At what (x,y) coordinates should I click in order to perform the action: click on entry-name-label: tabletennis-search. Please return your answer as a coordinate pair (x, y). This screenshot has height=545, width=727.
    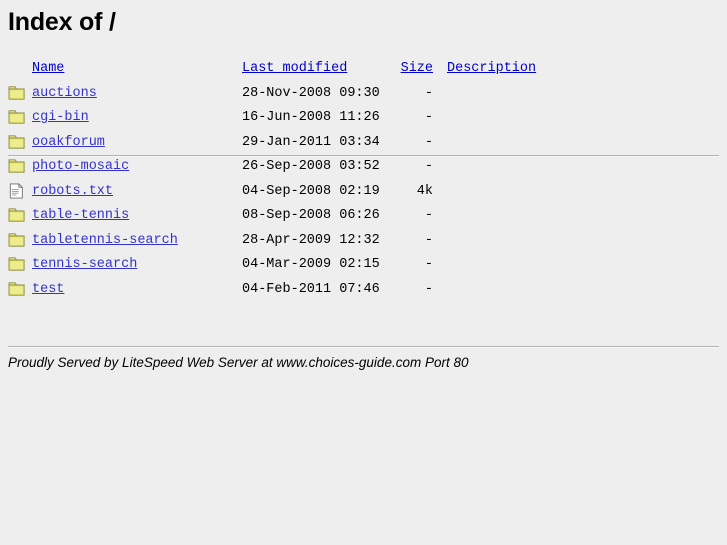
    Looking at the image, I should click on (105, 240).